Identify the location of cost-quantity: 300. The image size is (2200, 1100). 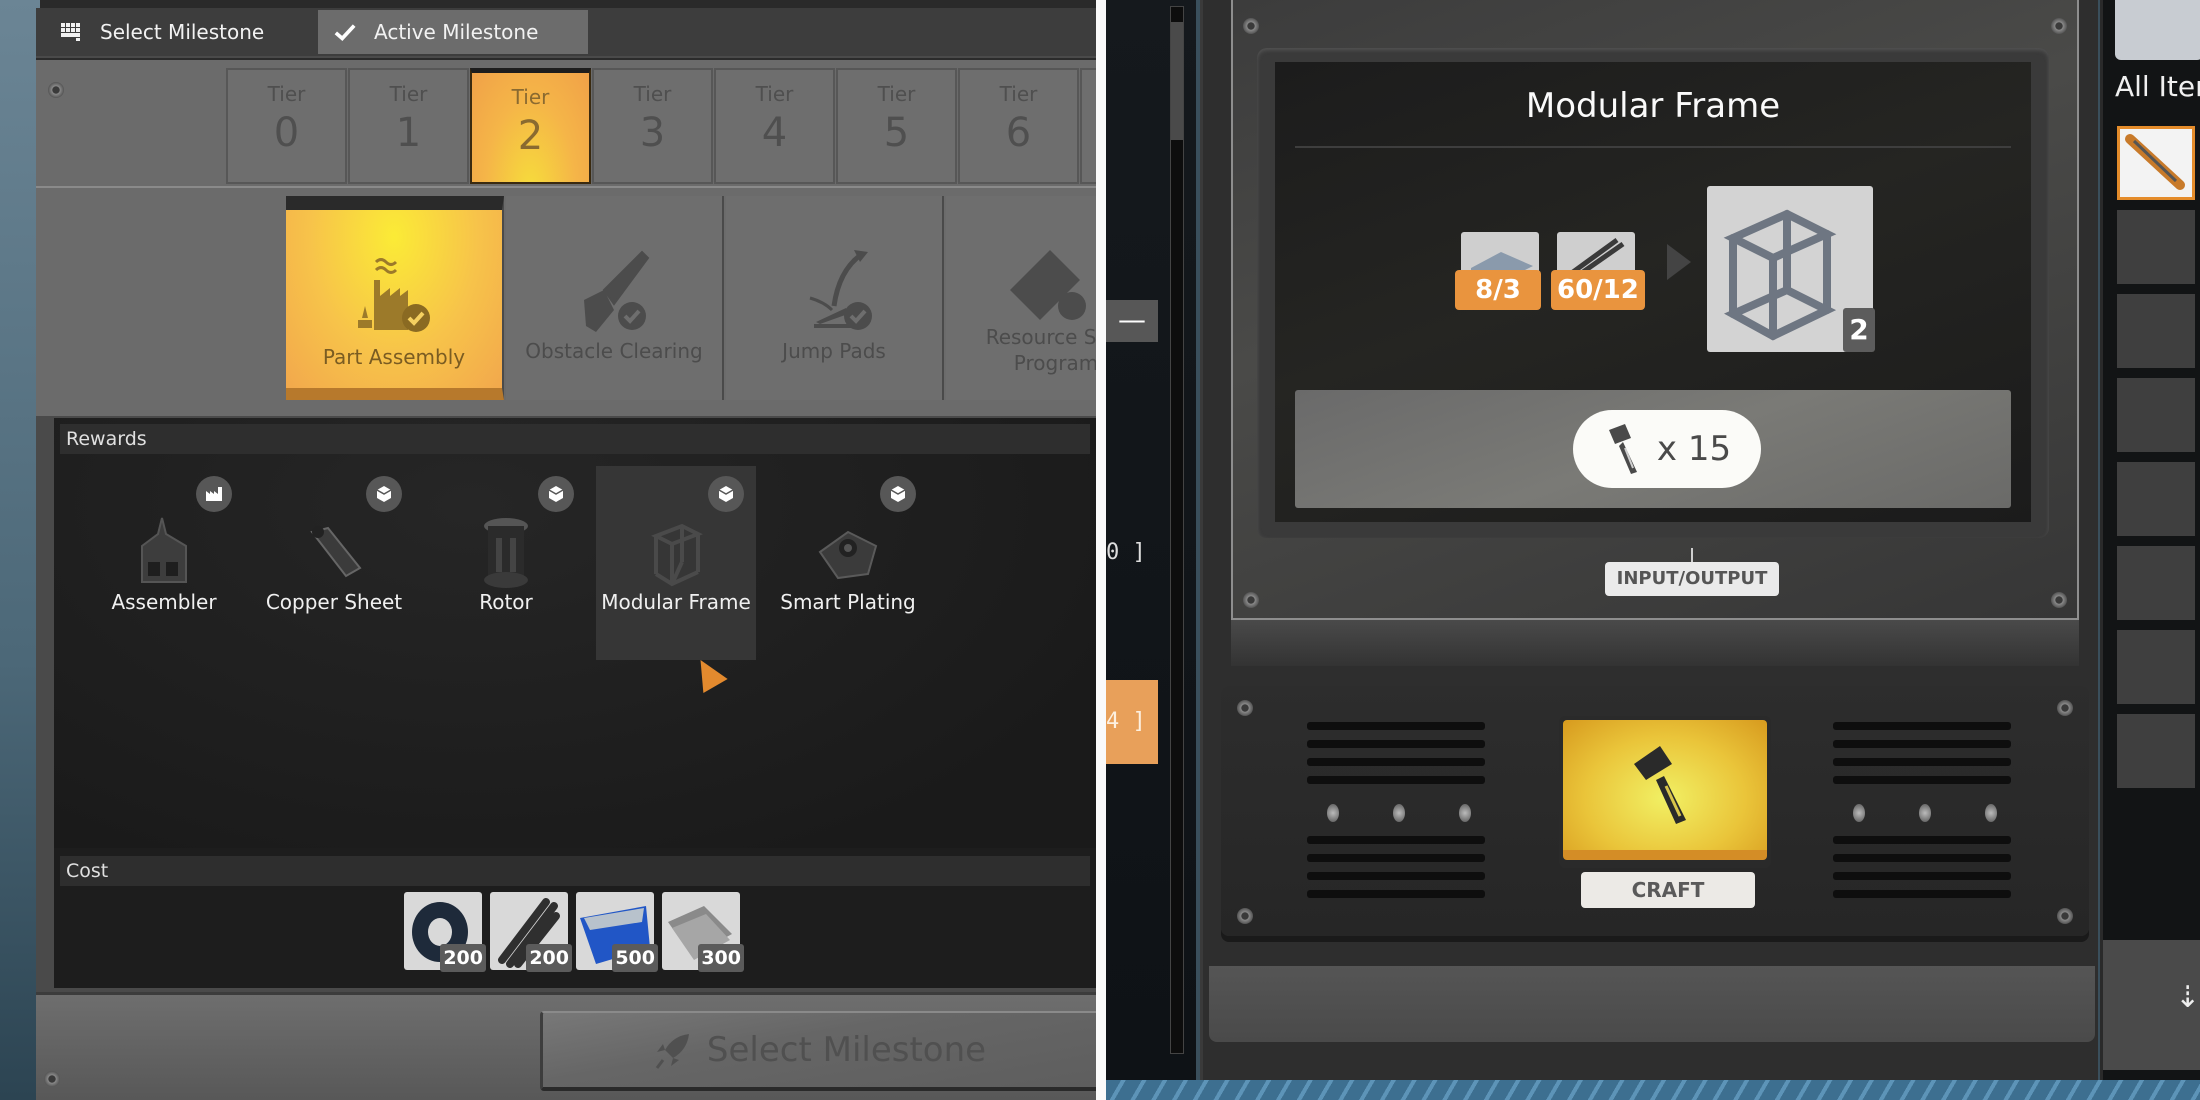
(721, 958).